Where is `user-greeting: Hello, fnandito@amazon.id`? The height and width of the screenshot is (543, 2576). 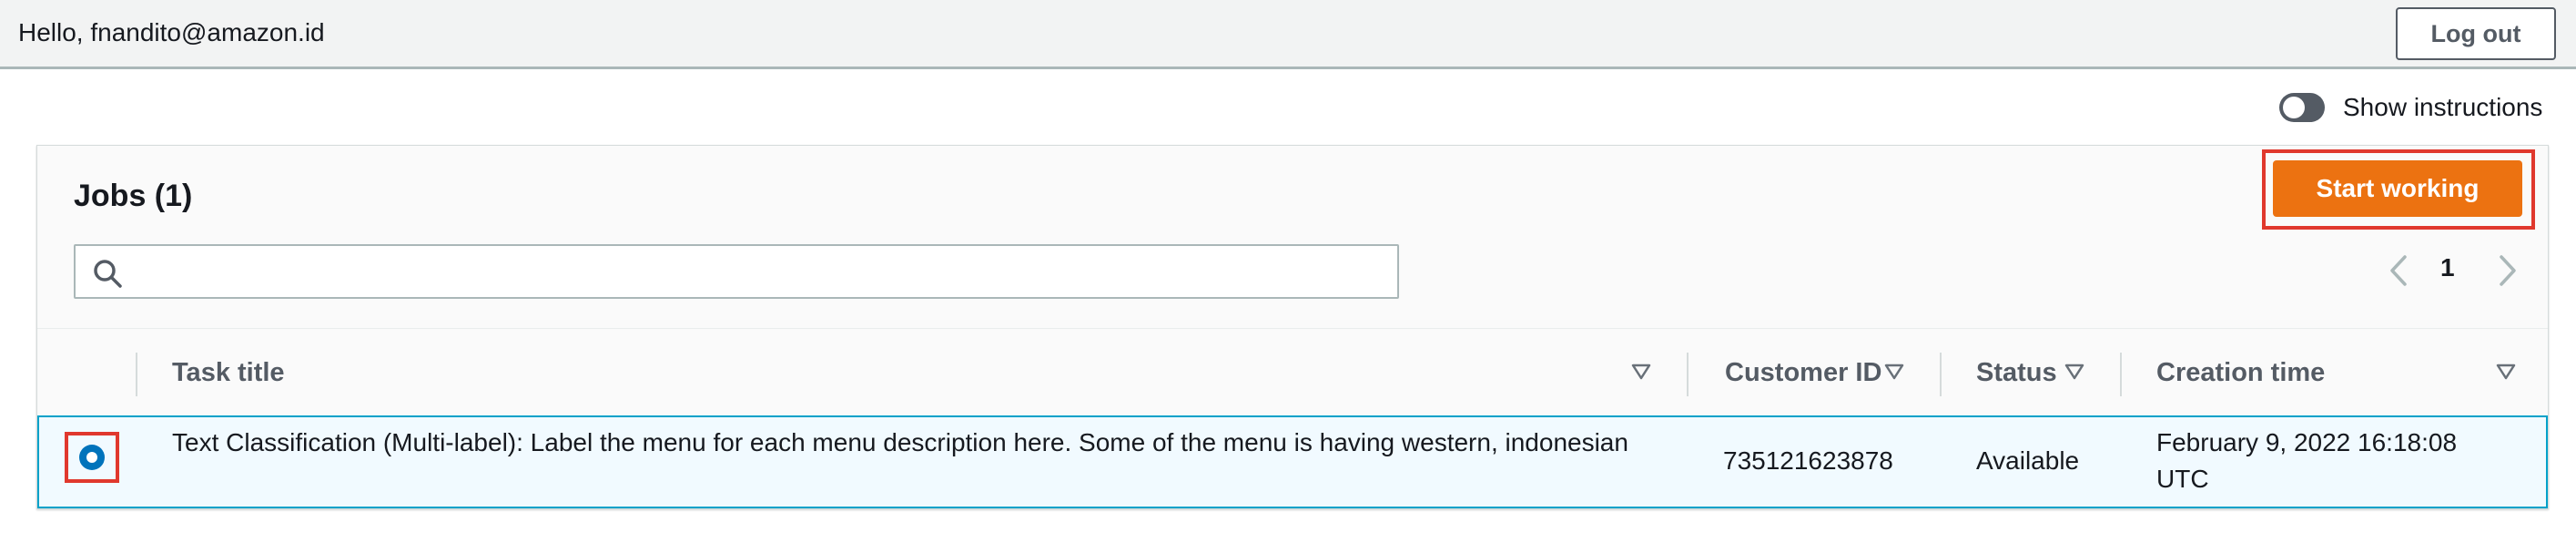
user-greeting: Hello, fnandito@amazon.id is located at coordinates (171, 32).